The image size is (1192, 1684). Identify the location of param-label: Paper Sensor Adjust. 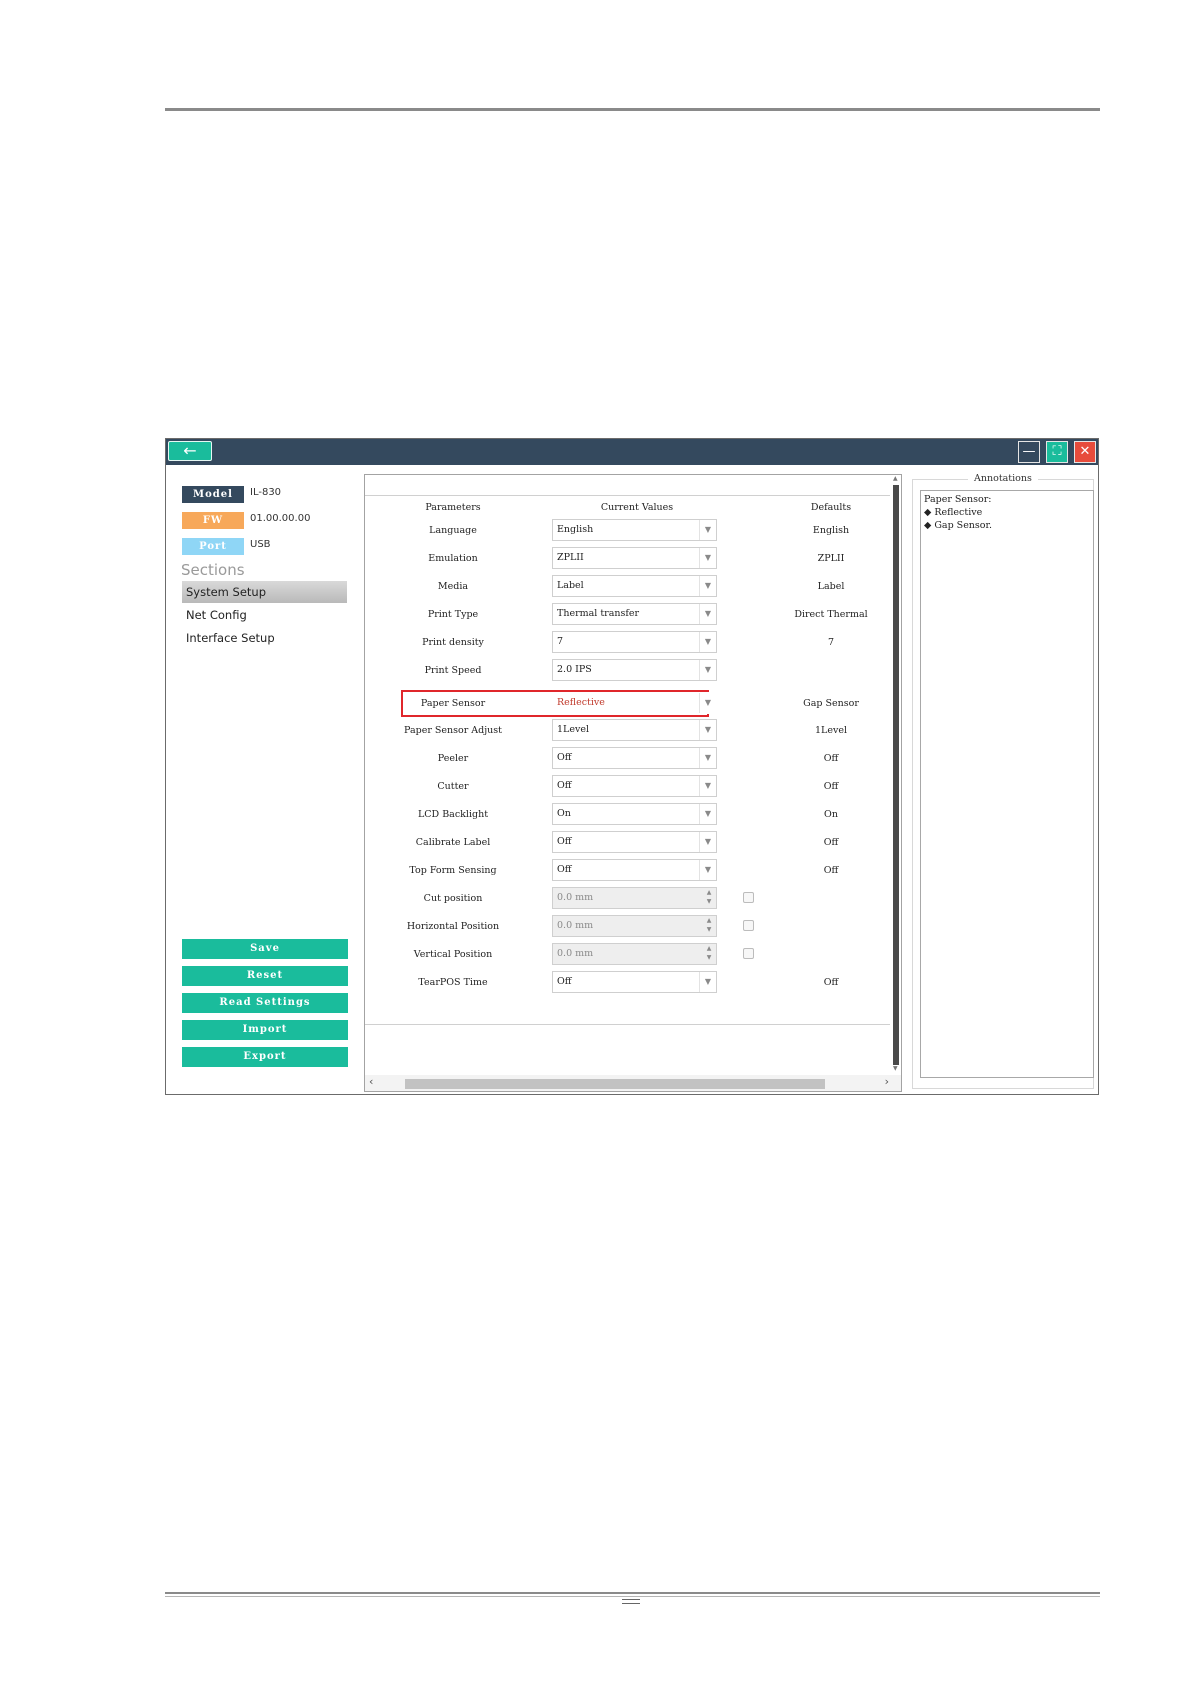
(453, 730).